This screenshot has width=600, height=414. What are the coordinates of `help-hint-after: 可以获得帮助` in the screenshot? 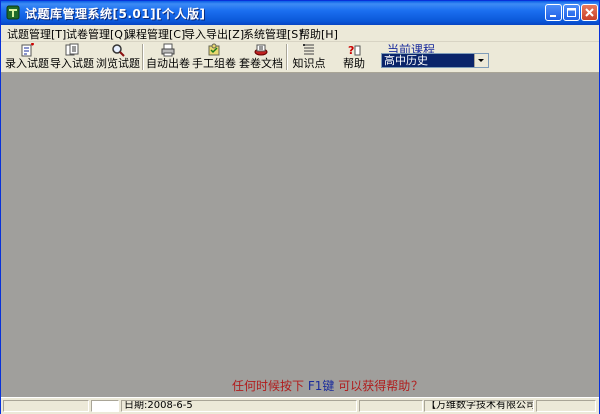 It's located at (372, 386).